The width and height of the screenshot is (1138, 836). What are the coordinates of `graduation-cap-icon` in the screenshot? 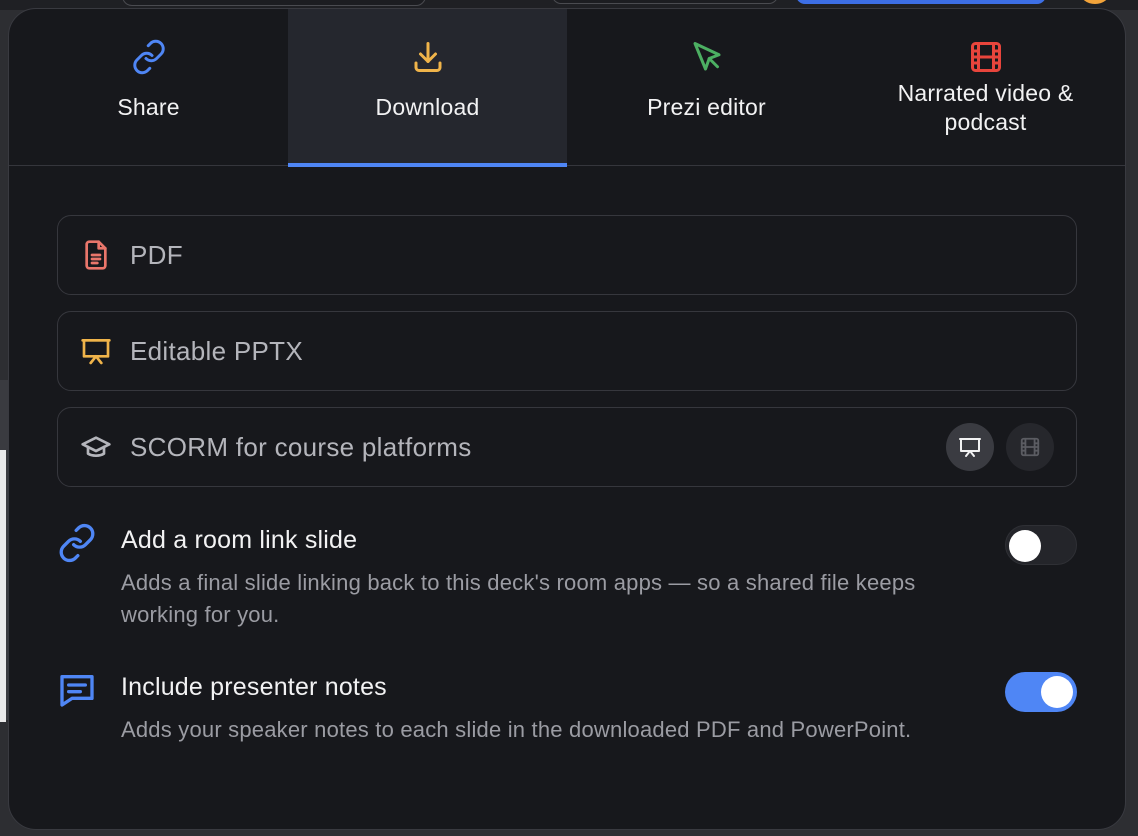 It's located at (96, 447).